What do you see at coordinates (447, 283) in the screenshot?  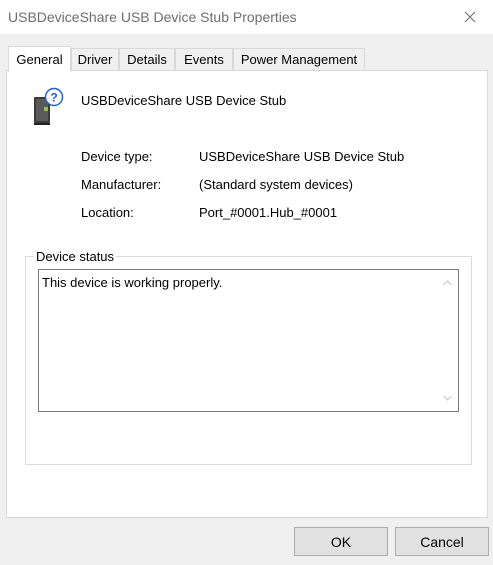 I see `scroll-up-icon` at bounding box center [447, 283].